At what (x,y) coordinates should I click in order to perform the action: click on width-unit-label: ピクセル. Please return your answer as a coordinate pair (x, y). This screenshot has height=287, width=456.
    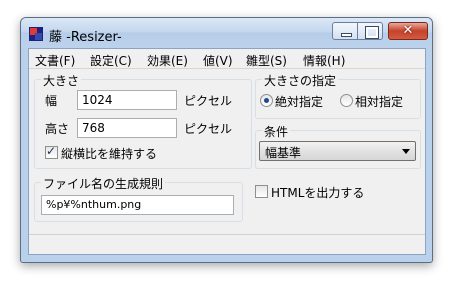
    Looking at the image, I should click on (208, 101).